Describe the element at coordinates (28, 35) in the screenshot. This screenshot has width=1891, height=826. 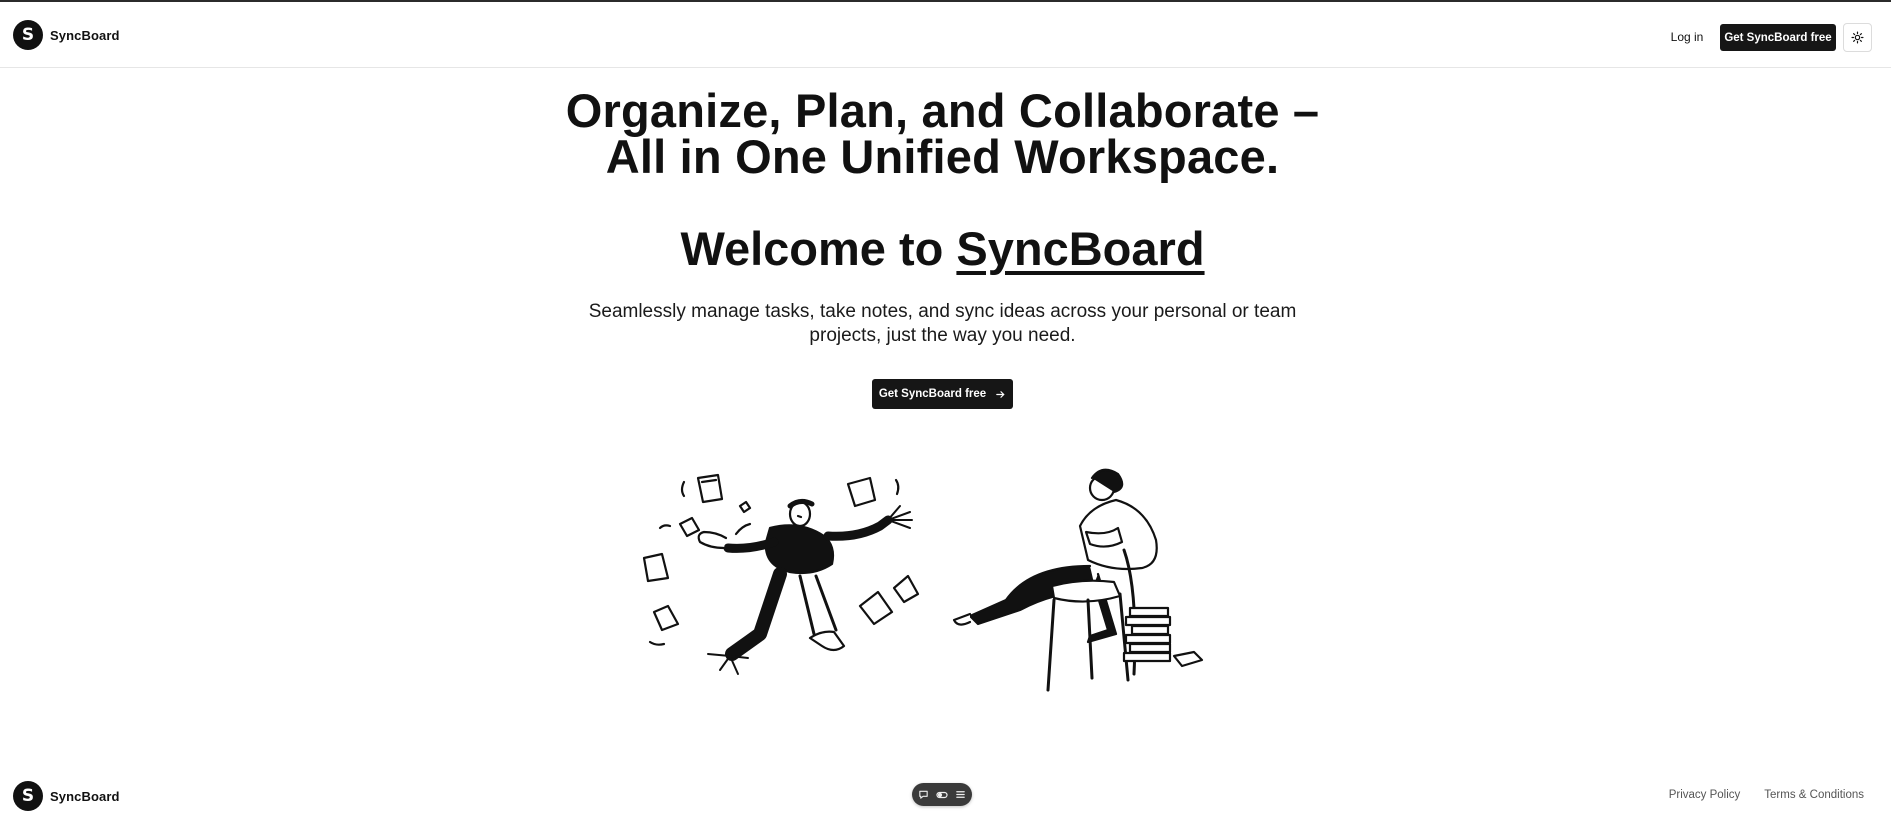
I see `logo-icon: S` at that location.